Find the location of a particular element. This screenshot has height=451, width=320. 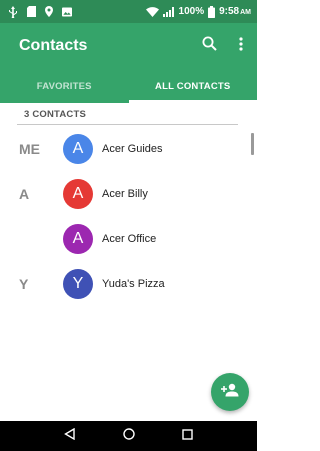

back-button is located at coordinates (70, 436).